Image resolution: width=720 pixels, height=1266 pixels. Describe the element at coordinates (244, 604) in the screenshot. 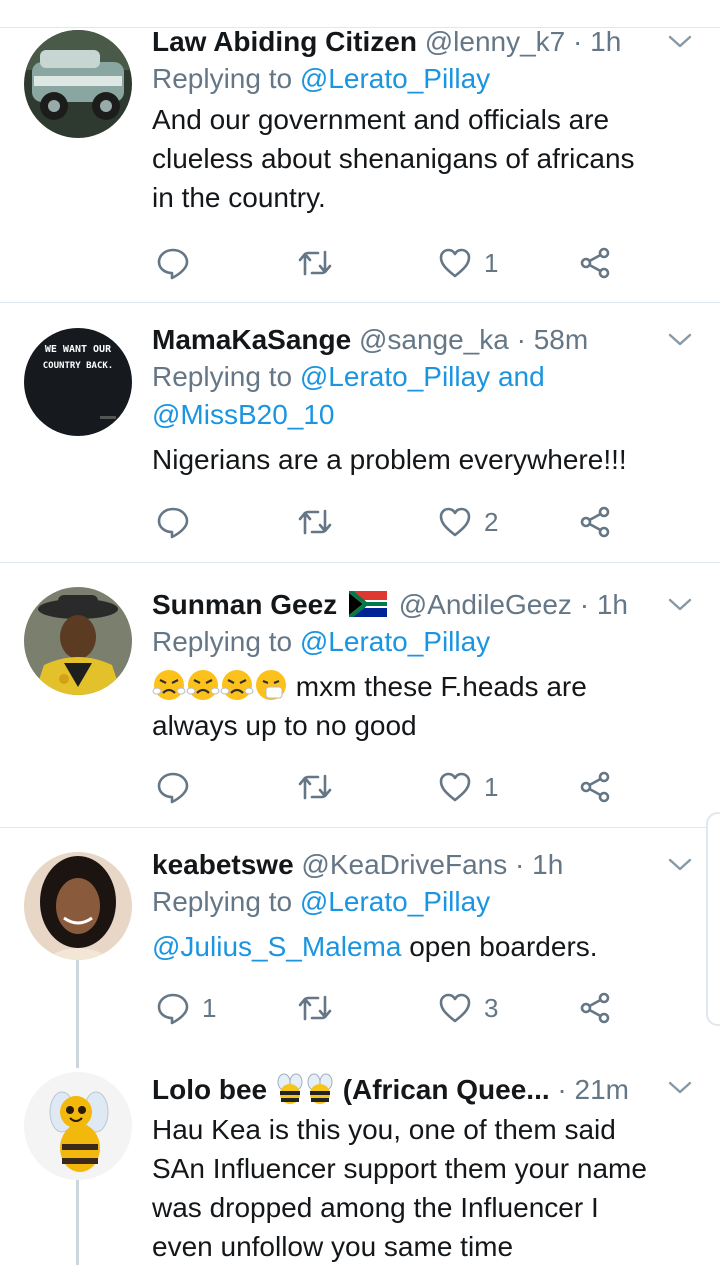

I see `display-name: Sunman Geez` at that location.